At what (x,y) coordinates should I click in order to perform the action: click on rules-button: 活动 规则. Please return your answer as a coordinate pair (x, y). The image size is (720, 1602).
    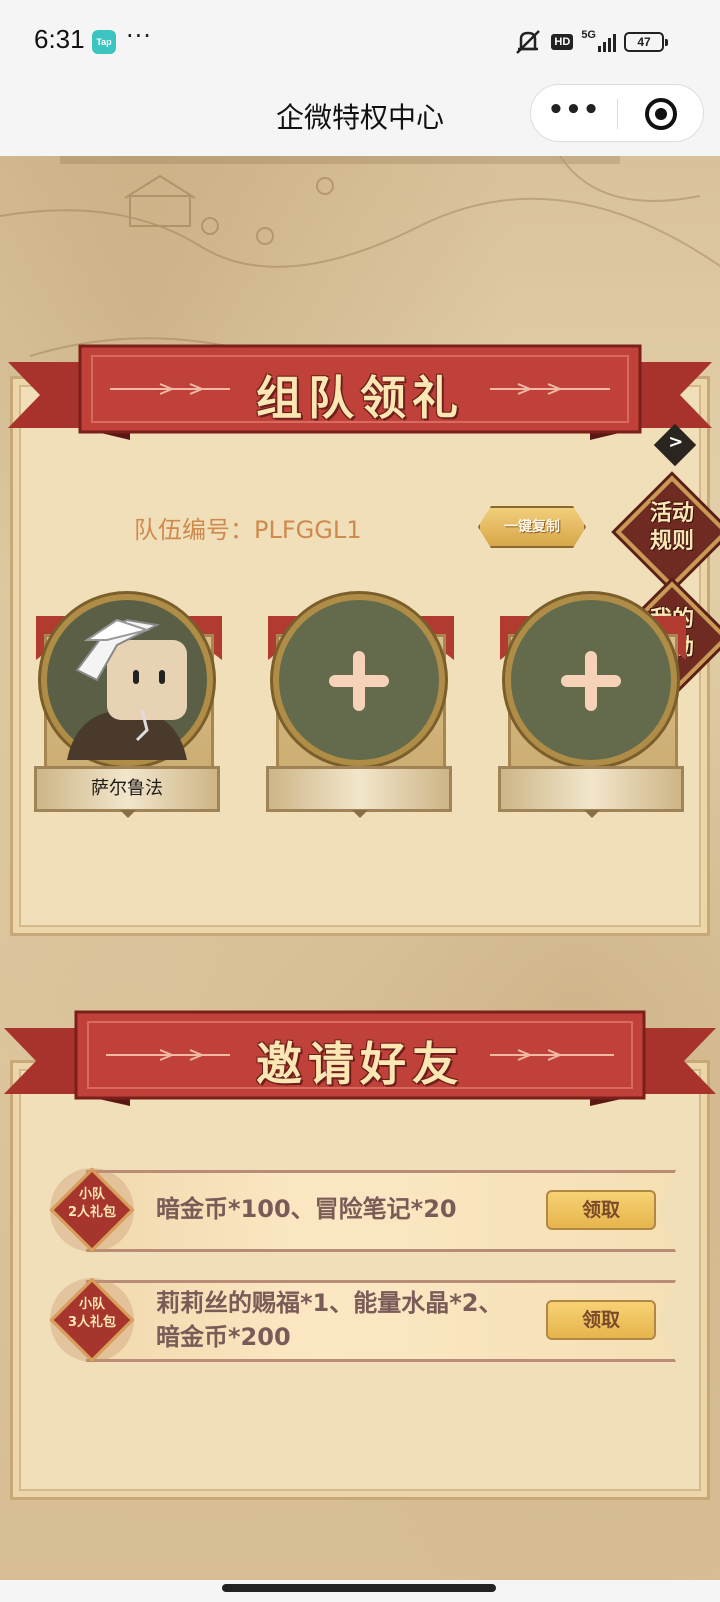
    Looking at the image, I should click on (672, 528).